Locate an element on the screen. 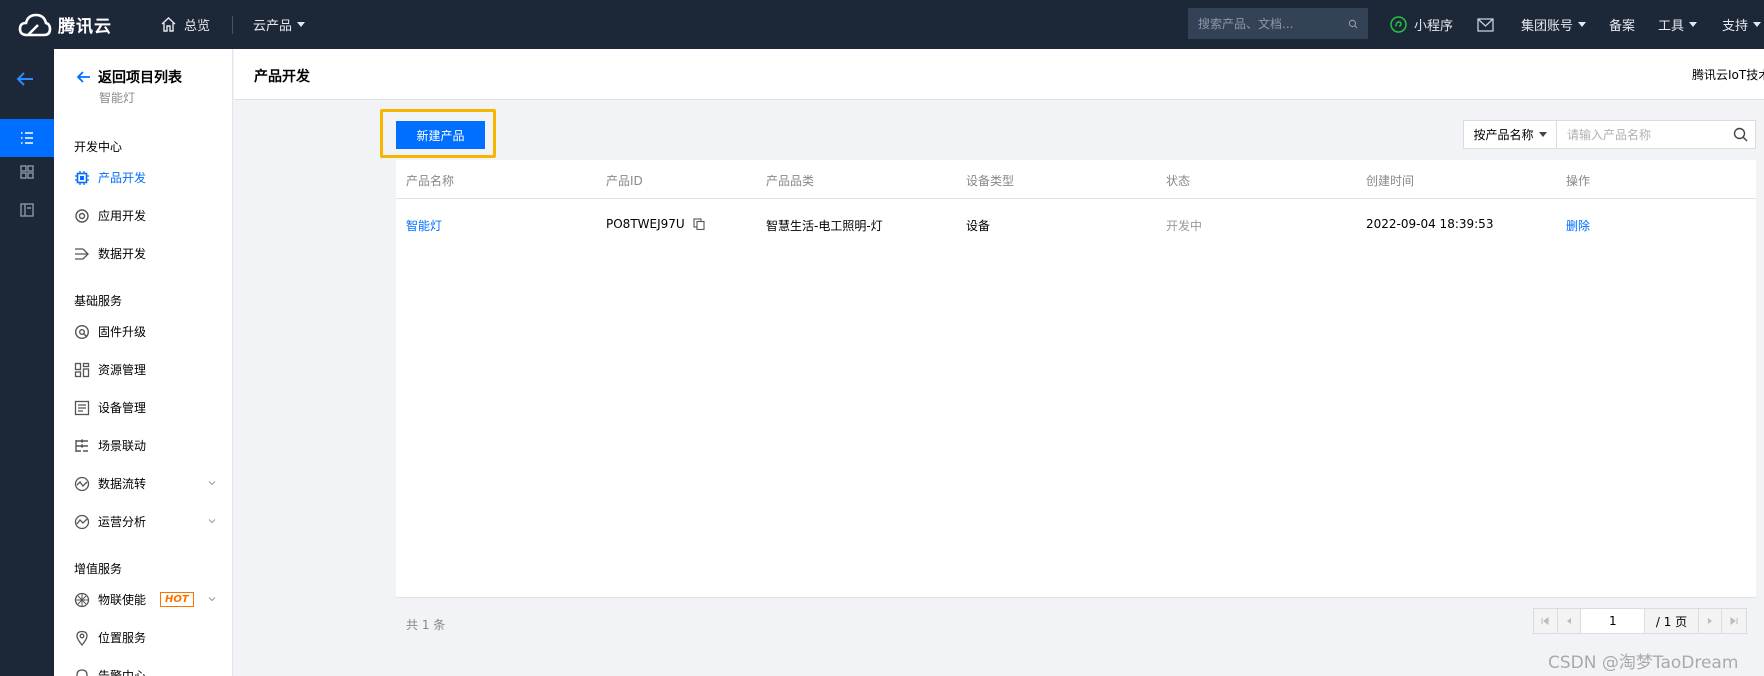  nav-home: 总览 is located at coordinates (185, 24).